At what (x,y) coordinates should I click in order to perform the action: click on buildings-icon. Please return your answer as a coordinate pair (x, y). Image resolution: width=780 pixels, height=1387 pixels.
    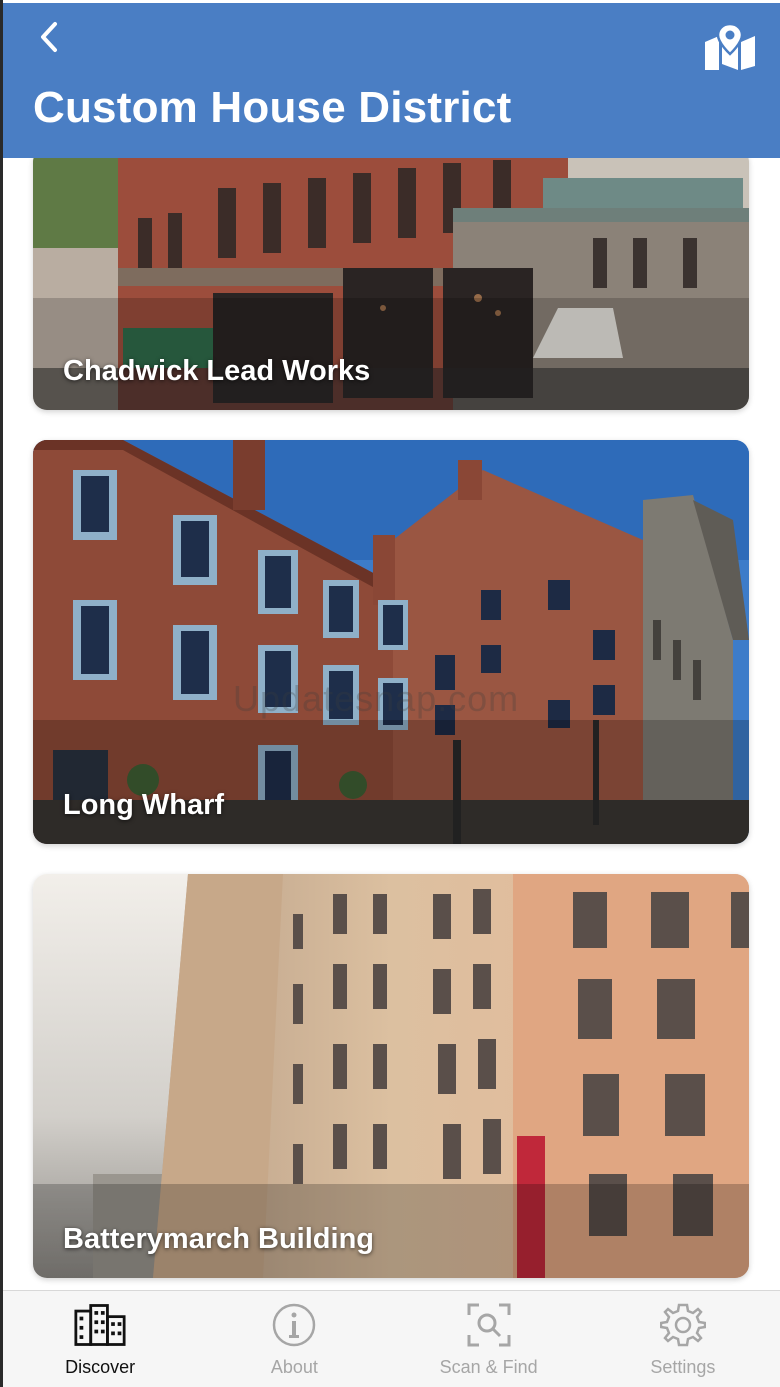
    Looking at the image, I should click on (100, 1325).